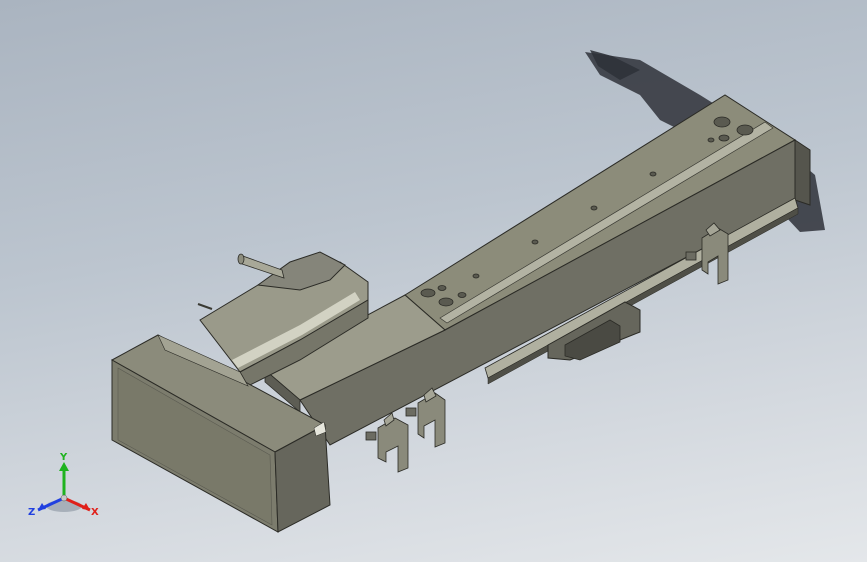 This screenshot has height=562, width=867. Describe the element at coordinates (64, 498) in the screenshot. I see `triad-origin` at that location.